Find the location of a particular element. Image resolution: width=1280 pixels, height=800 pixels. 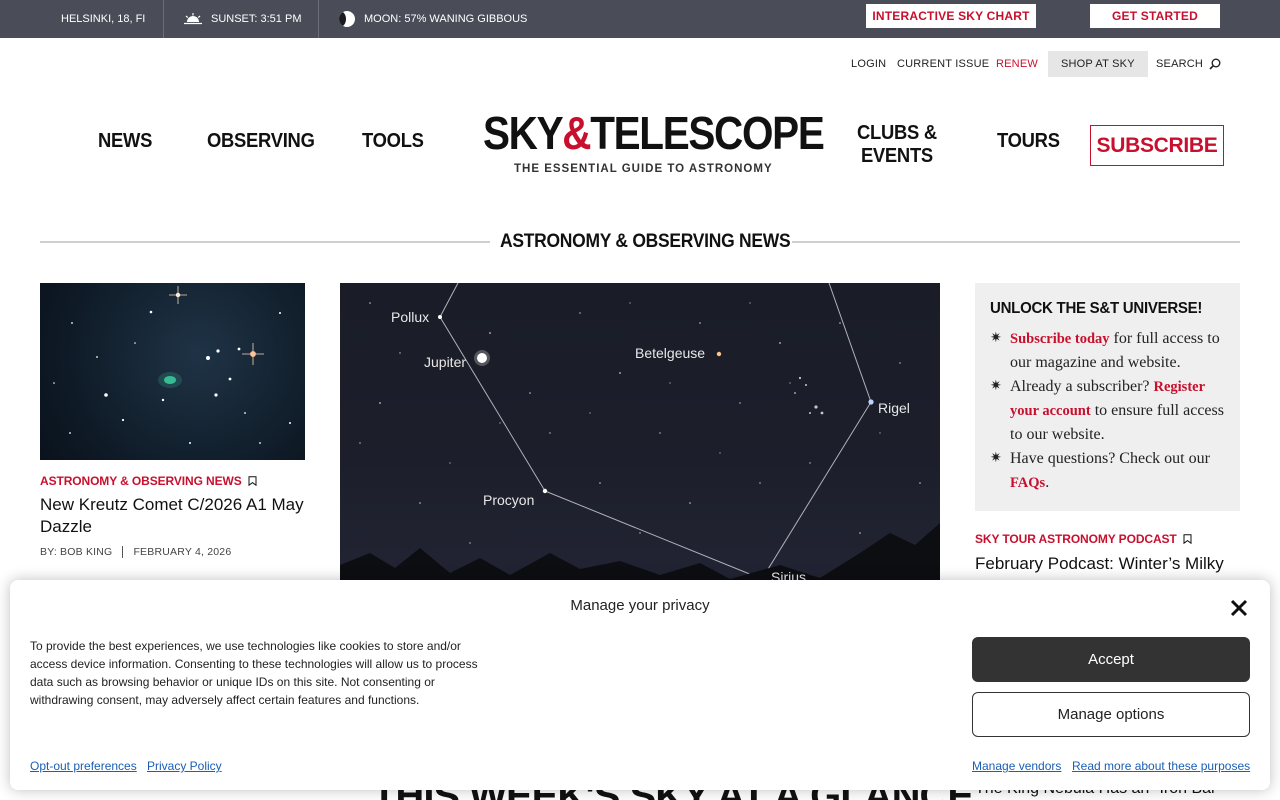

comet-image is located at coordinates (172, 371).